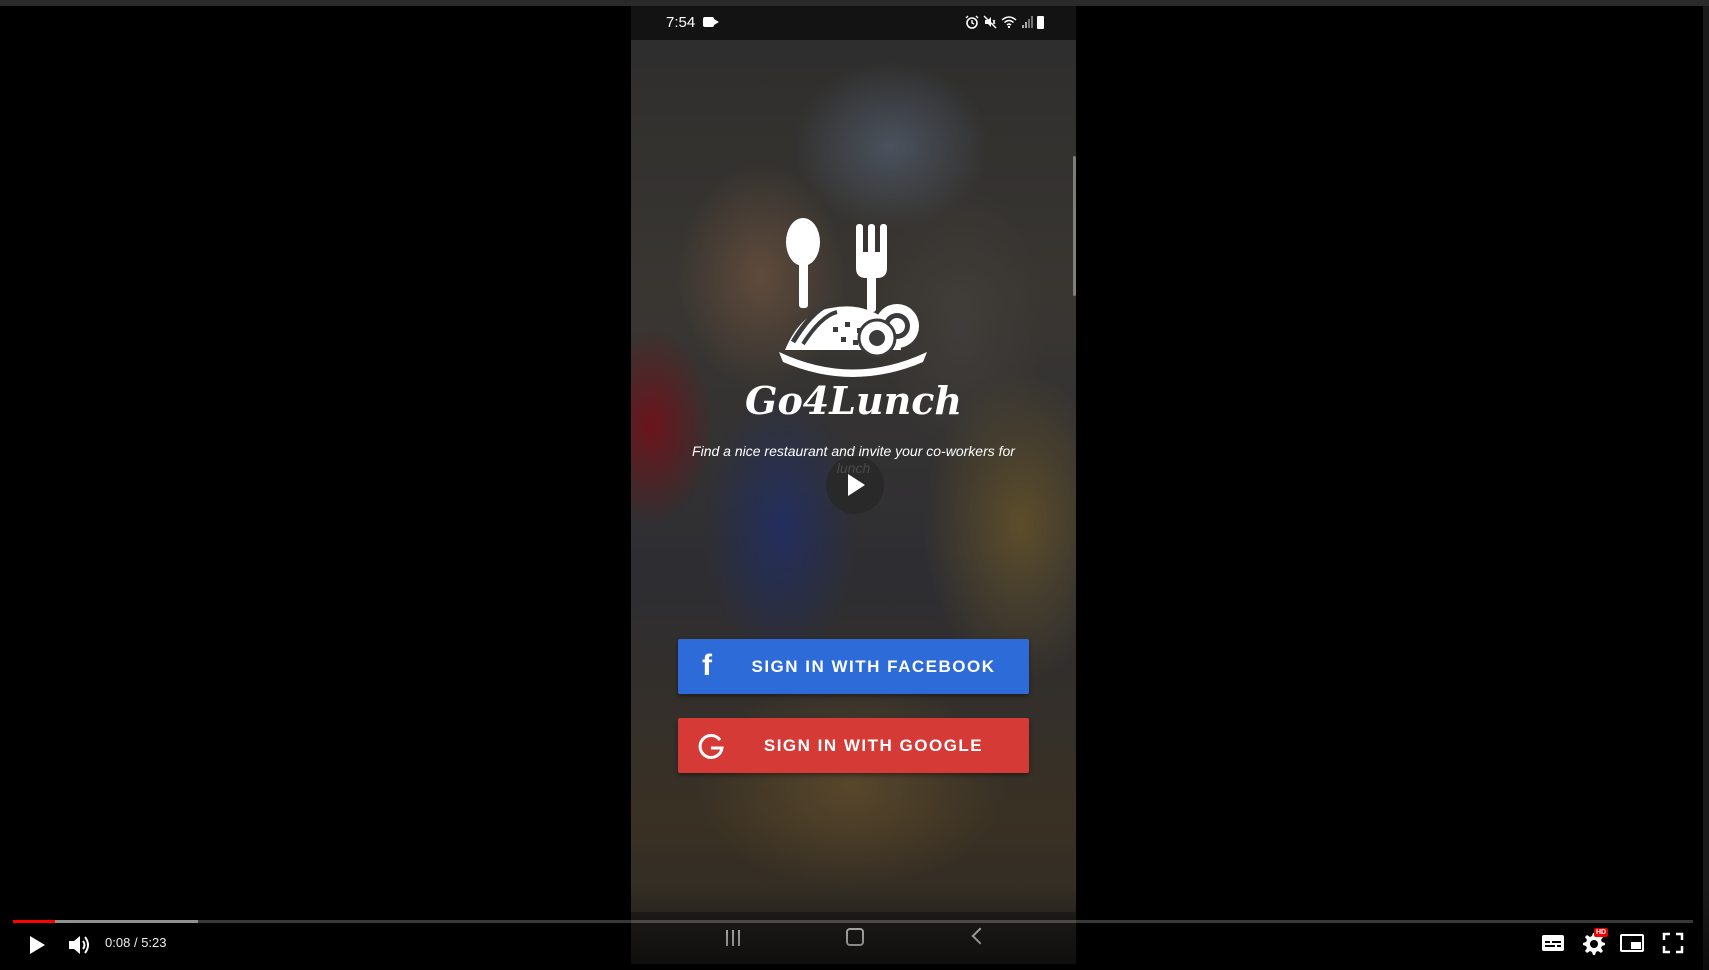 The height and width of the screenshot is (970, 1709). What do you see at coordinates (853, 400) in the screenshot?
I see `app-name: Go4Lunch` at bounding box center [853, 400].